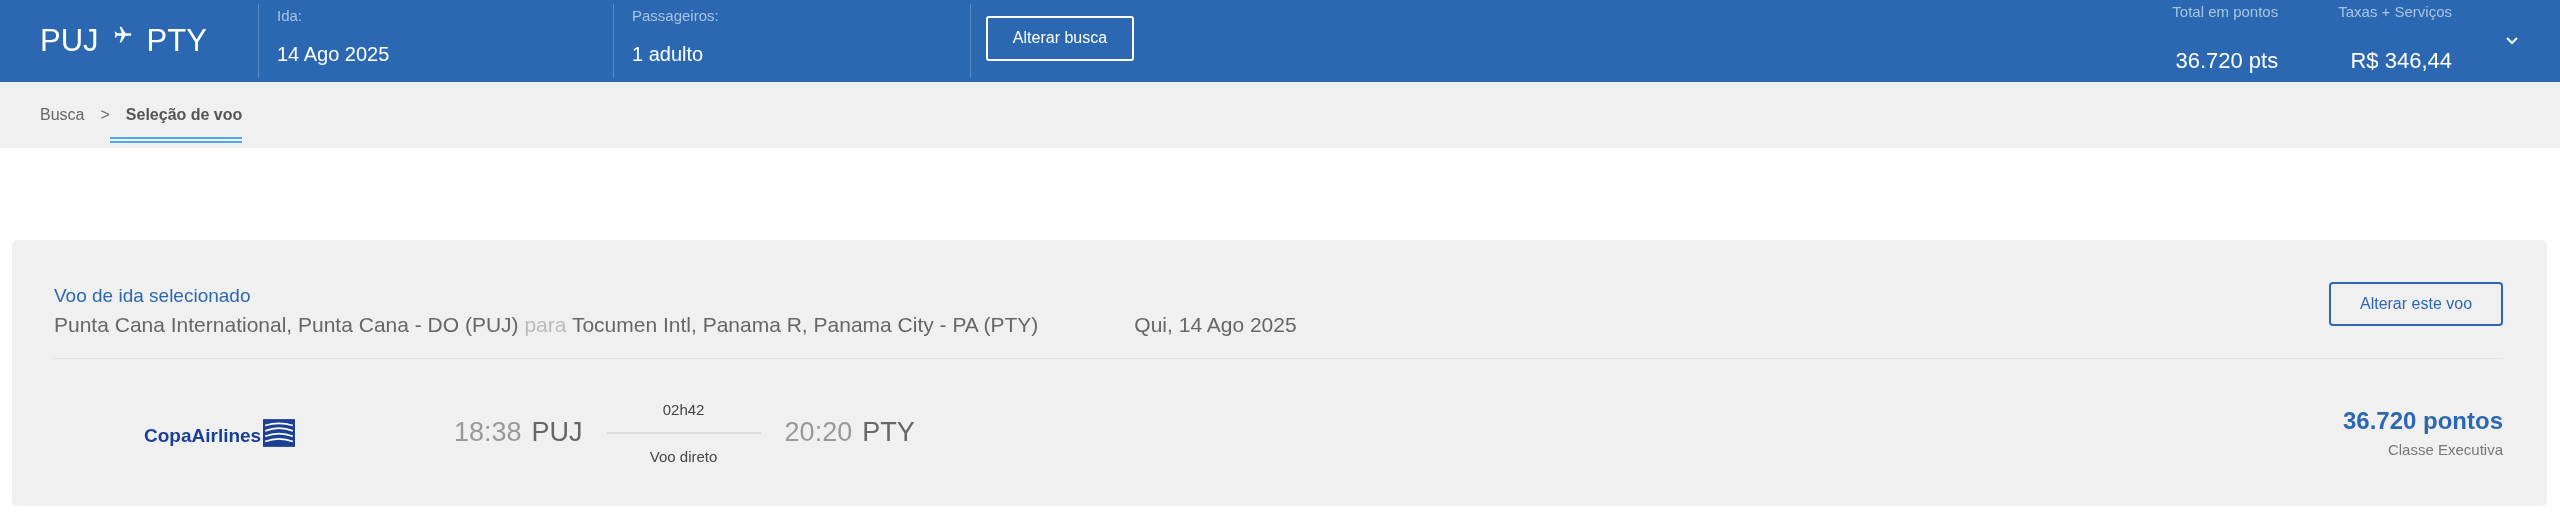 The width and height of the screenshot is (2560, 516). Describe the element at coordinates (557, 432) in the screenshot. I see `departure-code: PUJ` at that location.